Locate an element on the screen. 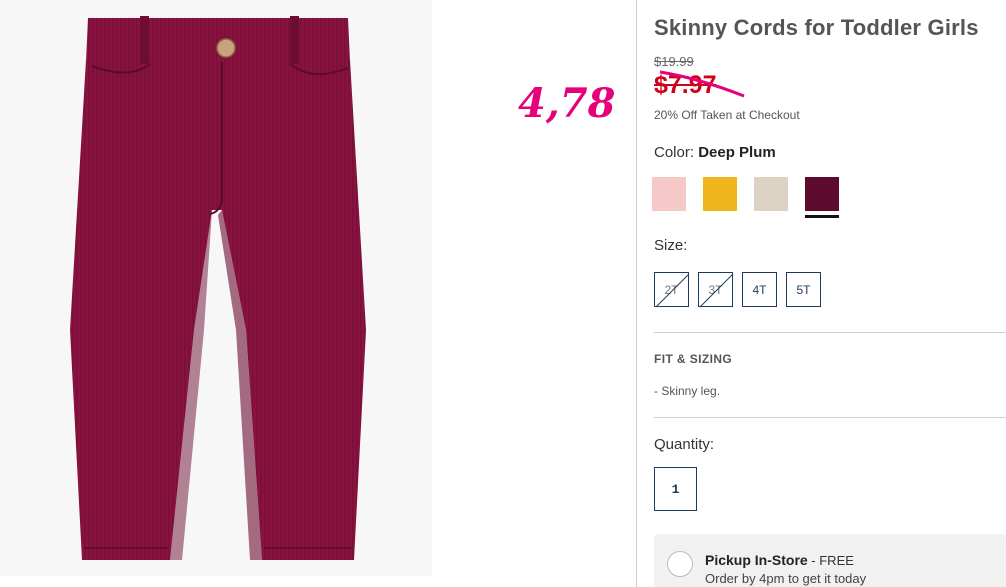 The image size is (1006, 587). pickup-title: Pickup In-Store - FREE is located at coordinates (779, 560).